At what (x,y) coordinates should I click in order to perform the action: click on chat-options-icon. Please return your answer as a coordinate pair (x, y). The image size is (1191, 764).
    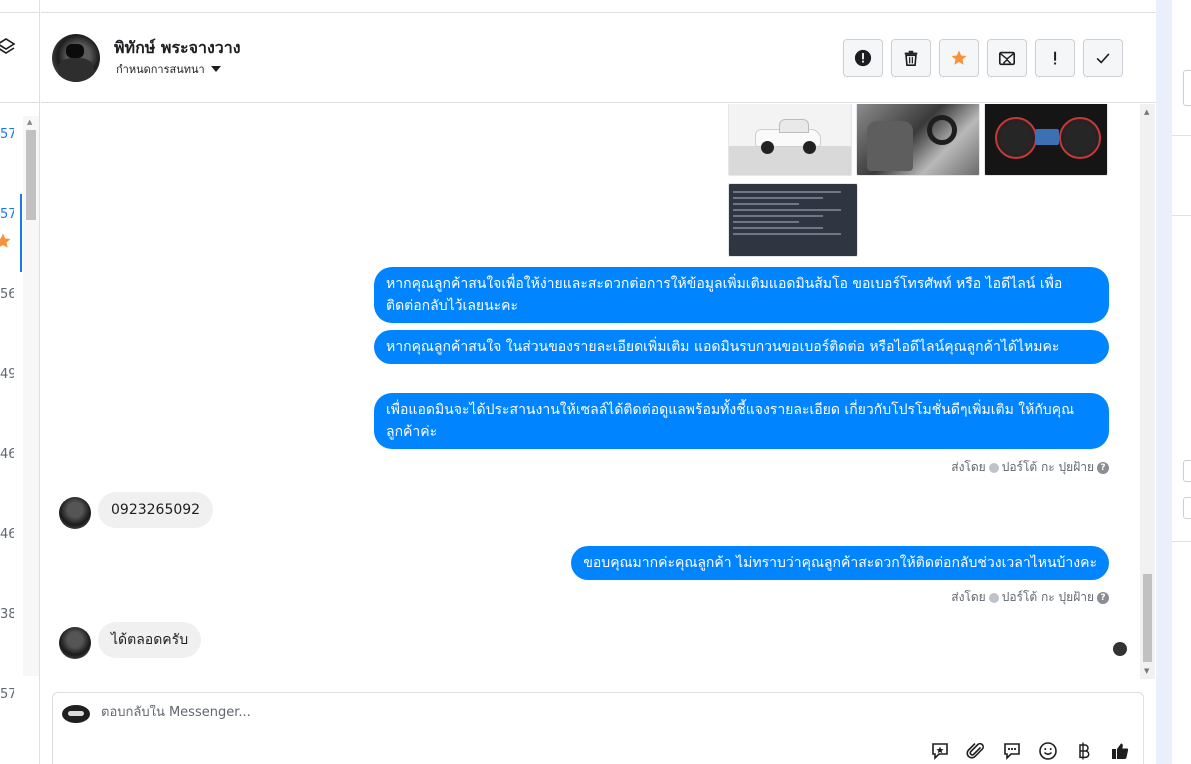
    Looking at the image, I should click on (1012, 751).